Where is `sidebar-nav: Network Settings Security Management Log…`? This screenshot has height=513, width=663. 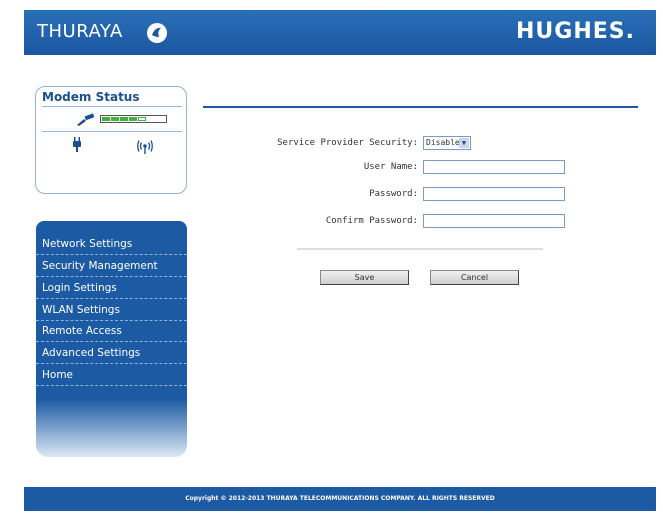 sidebar-nav: Network Settings Security Management Log… is located at coordinates (111, 339).